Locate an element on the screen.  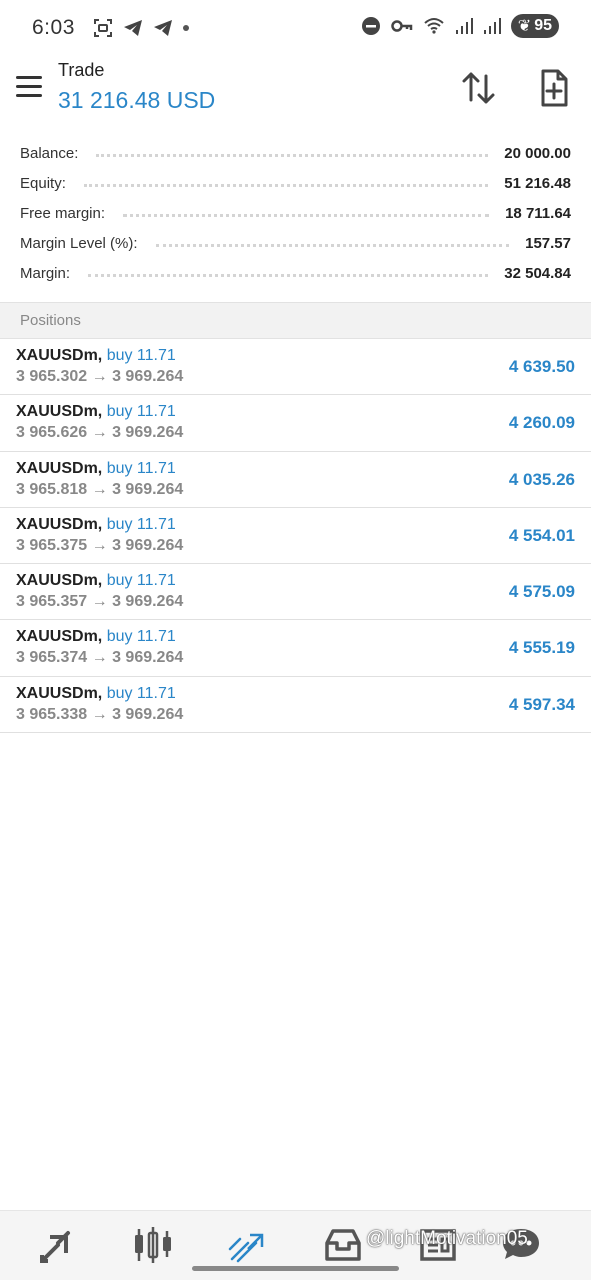
gesture-bar is located at coordinates (295, 1268).